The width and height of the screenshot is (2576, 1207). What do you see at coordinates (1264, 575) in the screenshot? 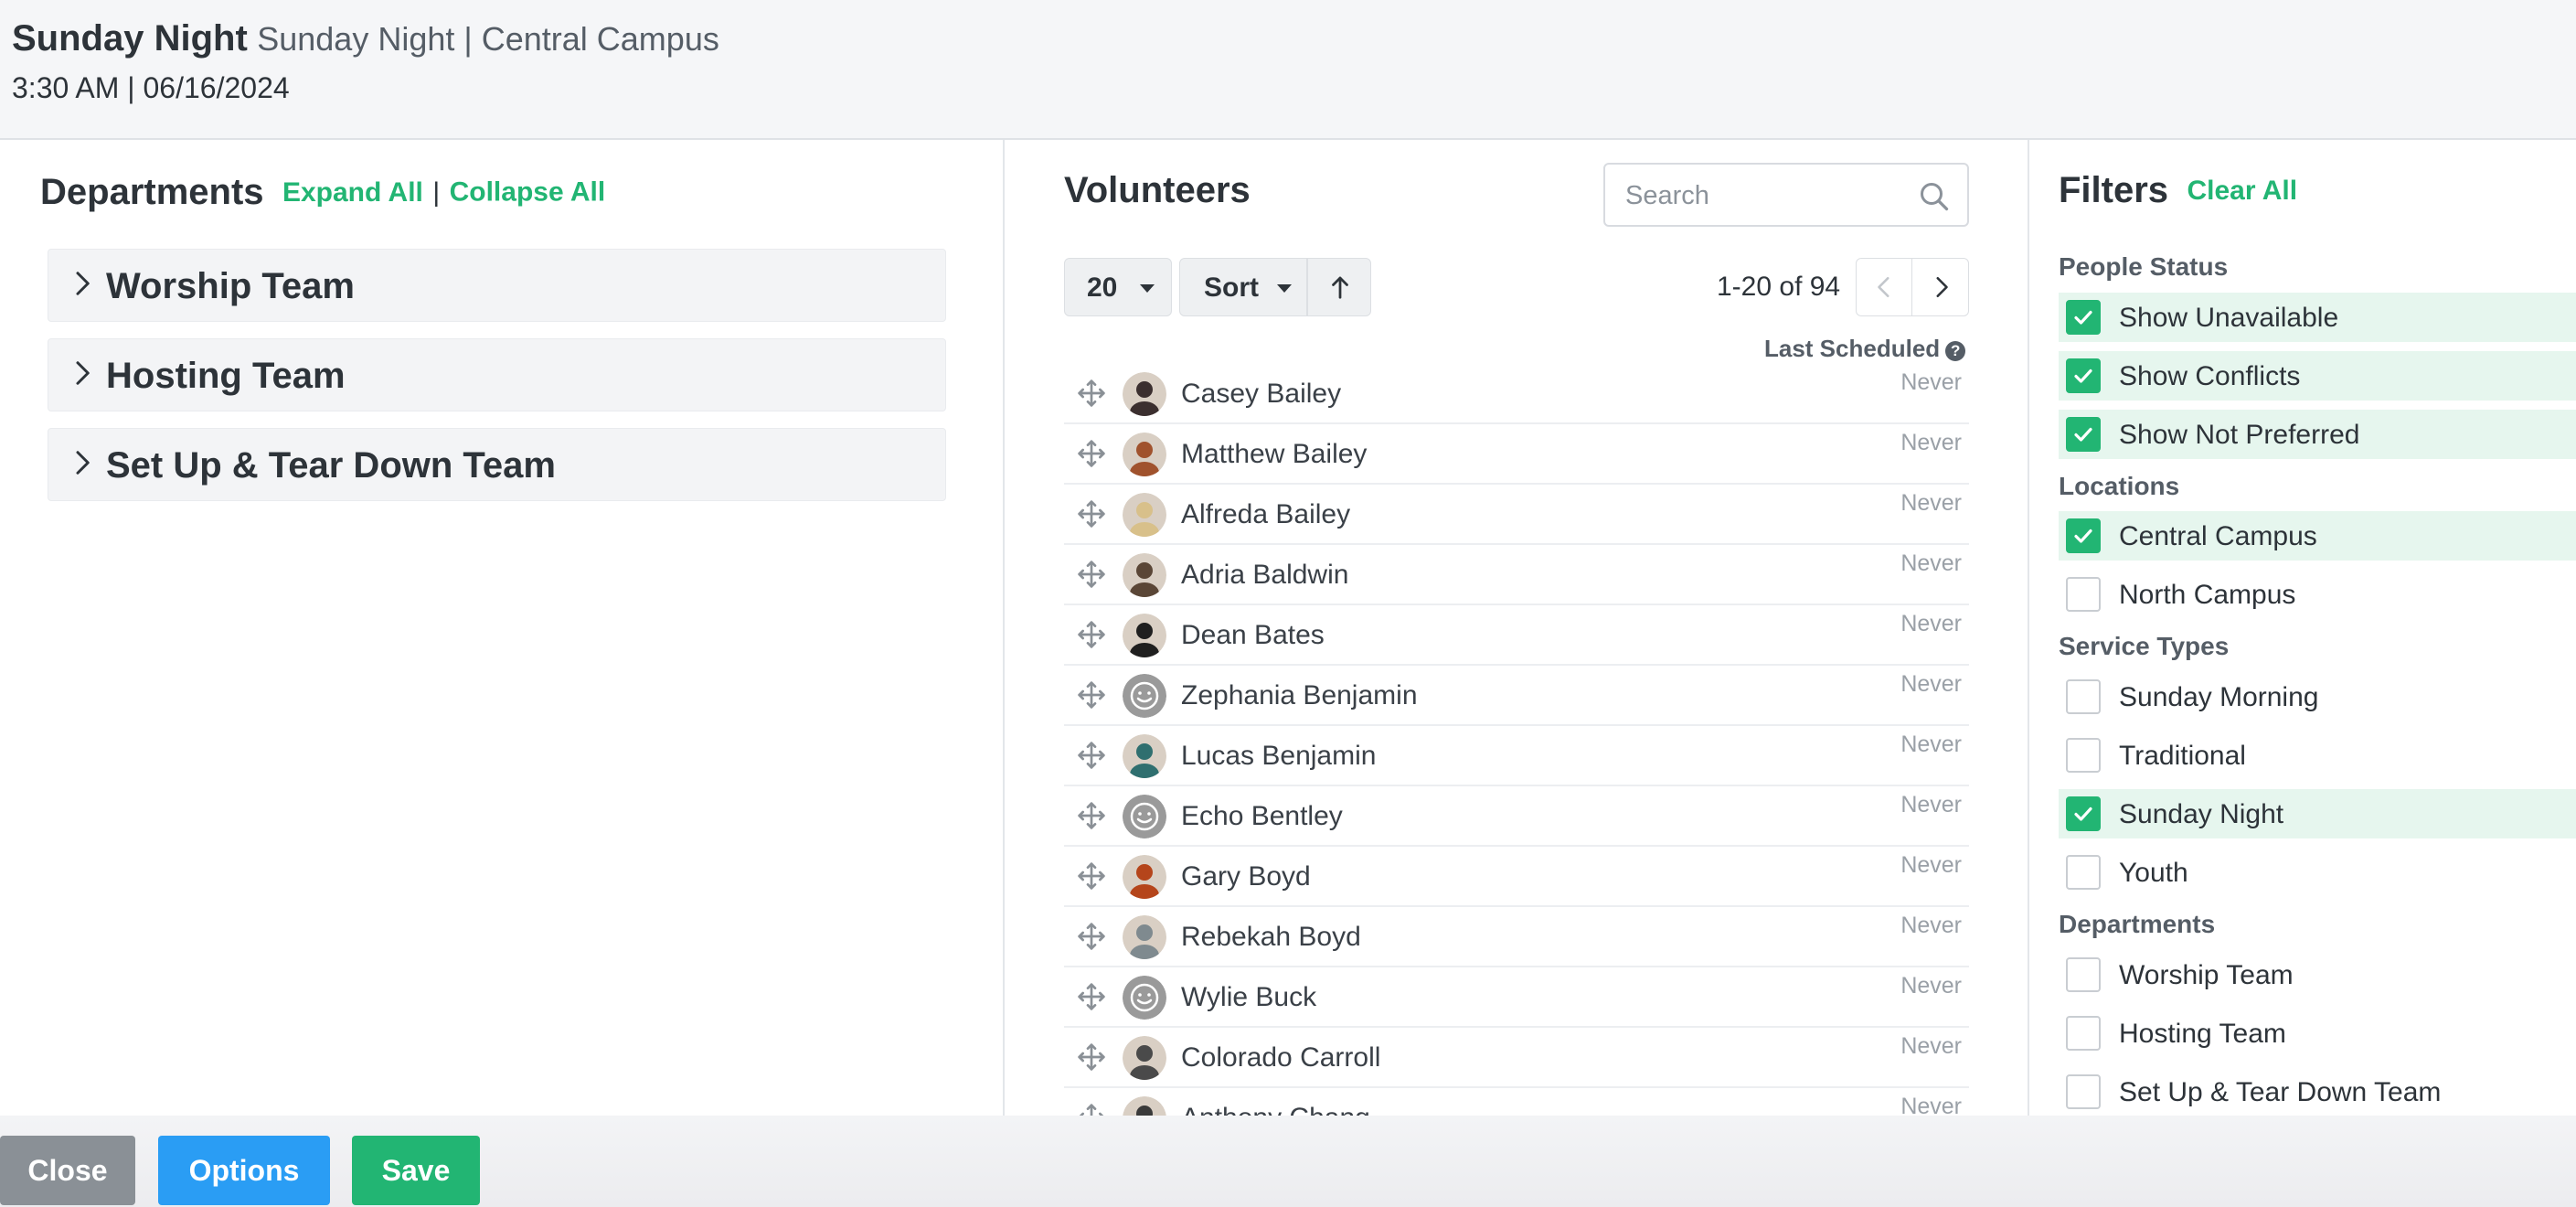
I see `volunteer-name: Adria Baldwin` at bounding box center [1264, 575].